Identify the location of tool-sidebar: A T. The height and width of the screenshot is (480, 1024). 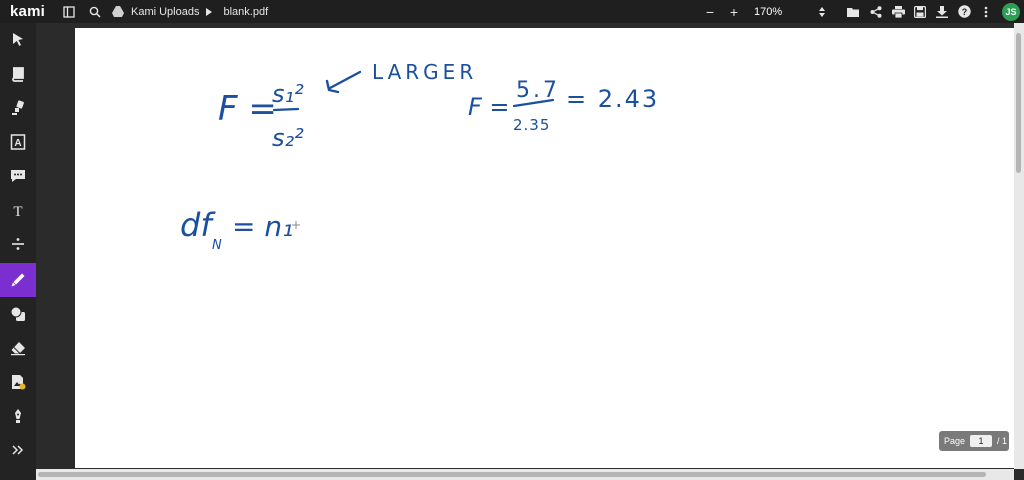
(18, 251).